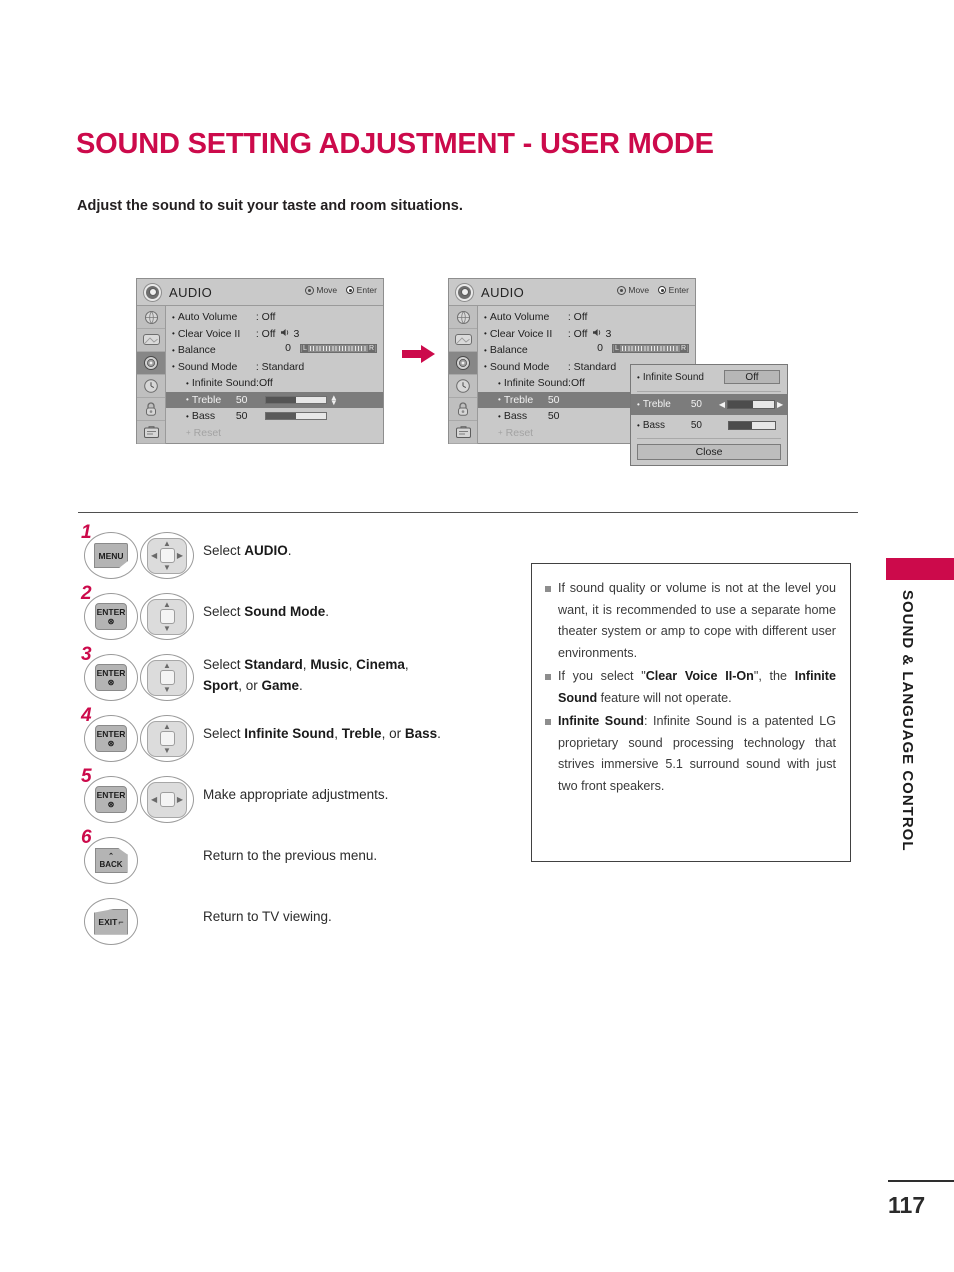 The height and width of the screenshot is (1272, 954). What do you see at coordinates (464, 292) in the screenshot?
I see `audio-logo-icon` at bounding box center [464, 292].